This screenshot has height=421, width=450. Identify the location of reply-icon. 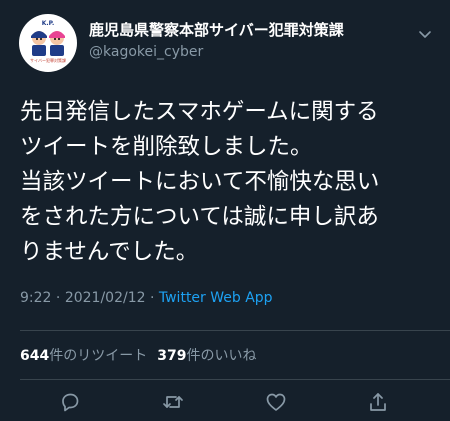
(70, 402).